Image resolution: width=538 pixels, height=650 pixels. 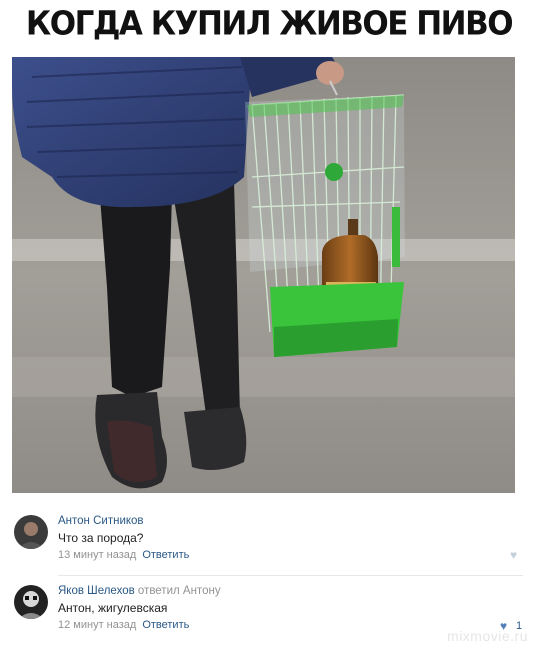 I want to click on comment-text: Что за порода?, so click(x=101, y=538).